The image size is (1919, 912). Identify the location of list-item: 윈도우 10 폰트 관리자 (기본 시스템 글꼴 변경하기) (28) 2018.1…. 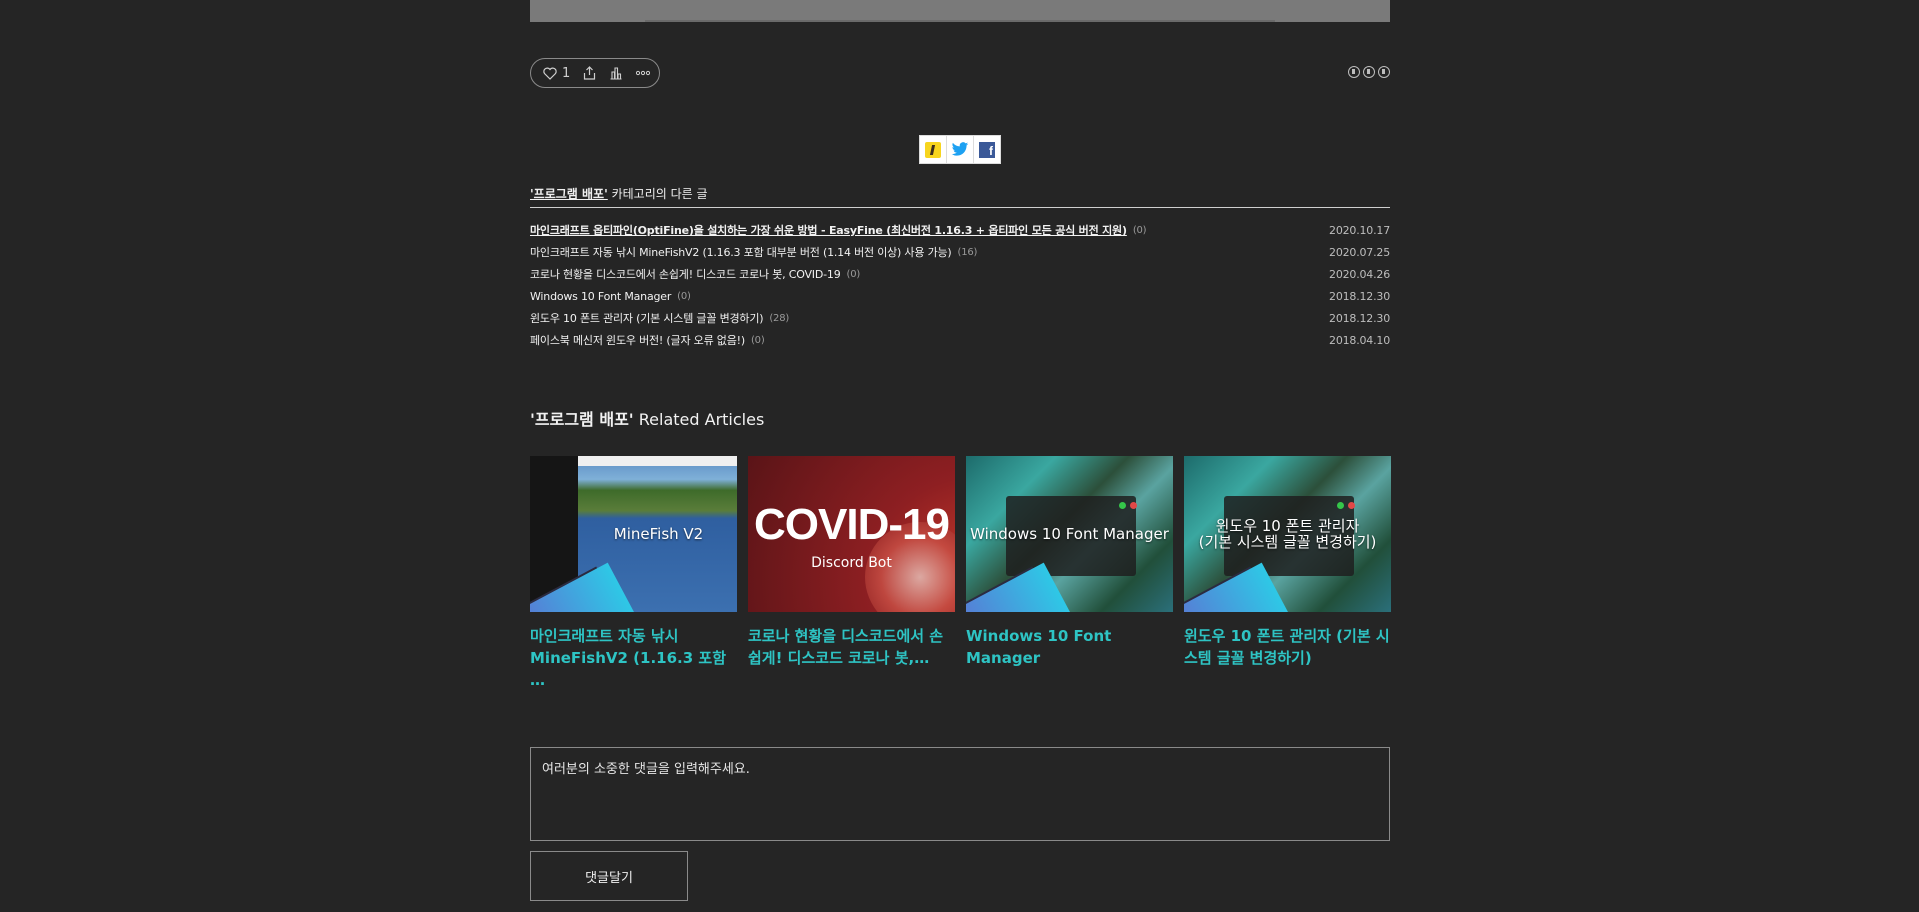
(960, 318).